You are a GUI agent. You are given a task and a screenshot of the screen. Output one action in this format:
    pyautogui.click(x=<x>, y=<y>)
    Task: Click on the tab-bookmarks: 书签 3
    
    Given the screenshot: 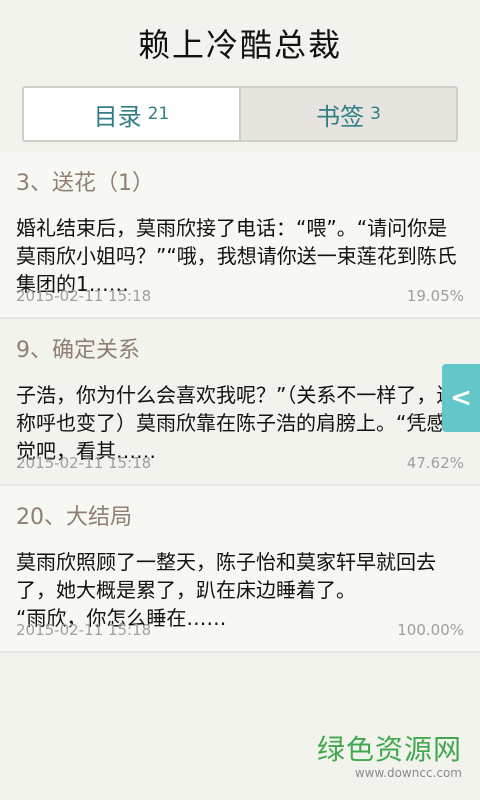 What is the action you would take?
    pyautogui.click(x=347, y=114)
    